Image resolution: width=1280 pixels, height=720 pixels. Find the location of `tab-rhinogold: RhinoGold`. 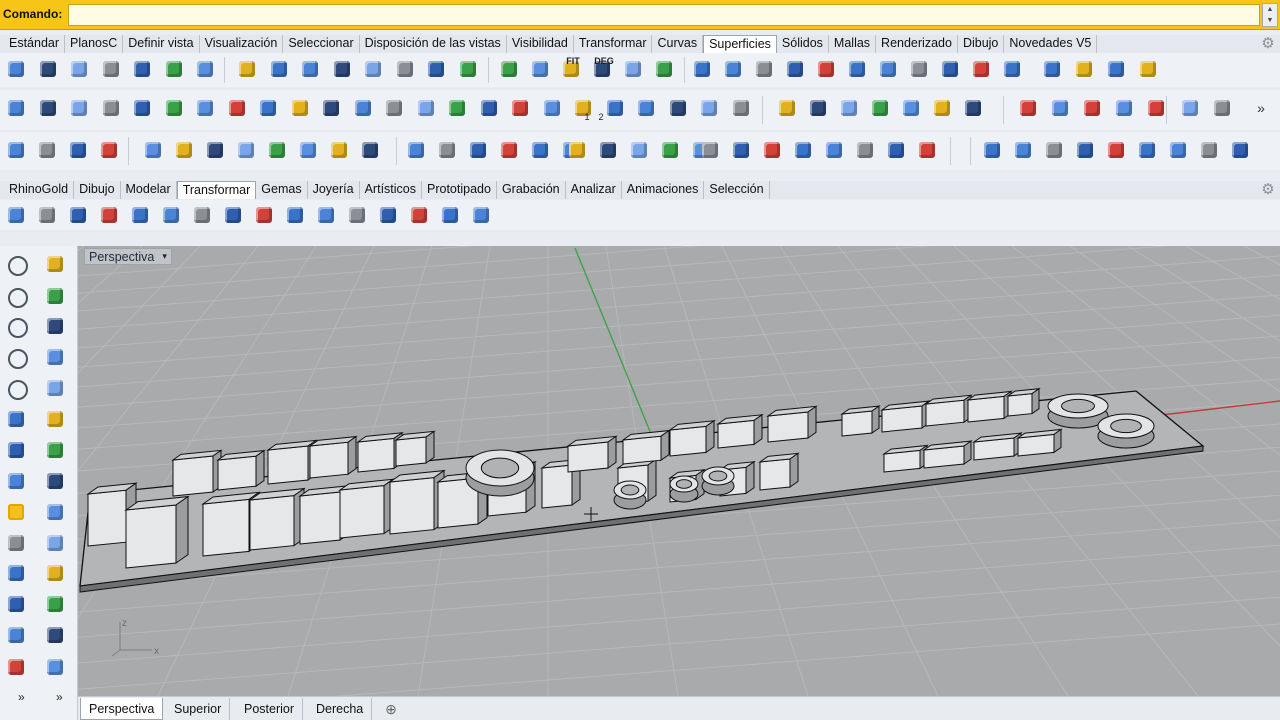

tab-rhinogold: RhinoGold is located at coordinates (39, 190).